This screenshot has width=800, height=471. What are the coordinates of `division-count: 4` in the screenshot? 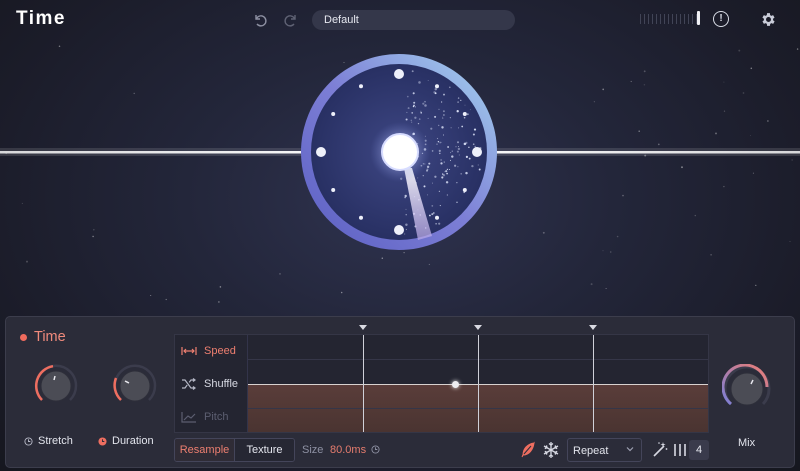 It's located at (699, 450).